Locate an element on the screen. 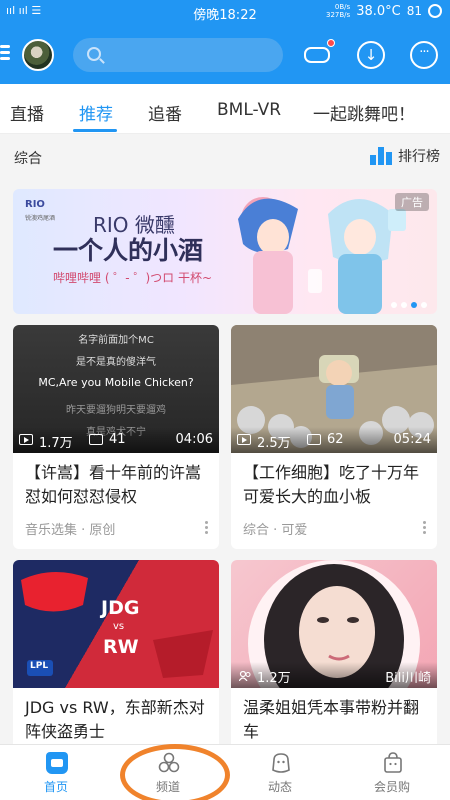  tab-bml-vr: BML-VR is located at coordinates (249, 110).